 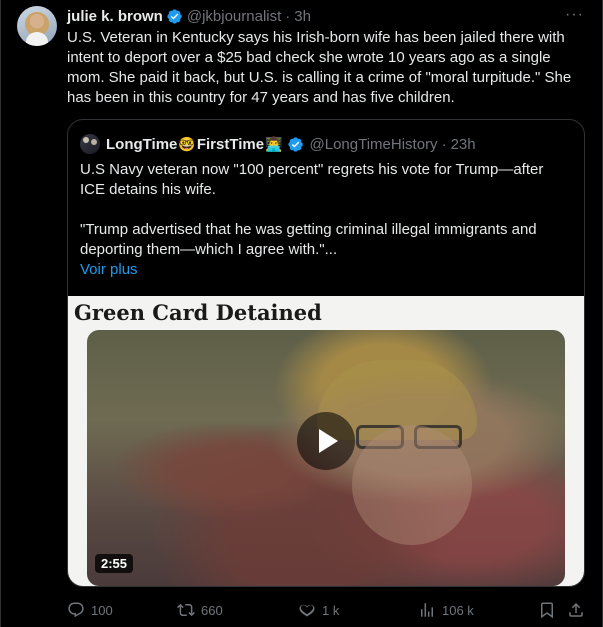 I want to click on video-duration: 2:55, so click(x=114, y=563).